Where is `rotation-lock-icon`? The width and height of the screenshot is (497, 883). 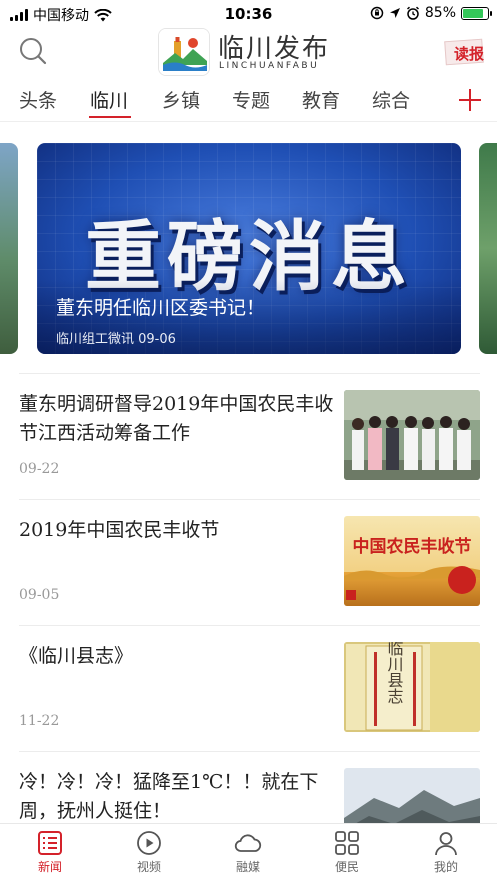 rotation-lock-icon is located at coordinates (377, 13).